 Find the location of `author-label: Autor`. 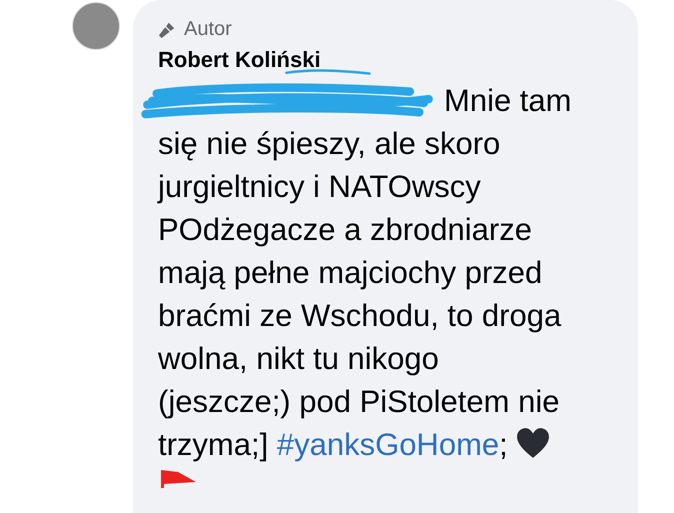

author-label: Autor is located at coordinates (208, 29).